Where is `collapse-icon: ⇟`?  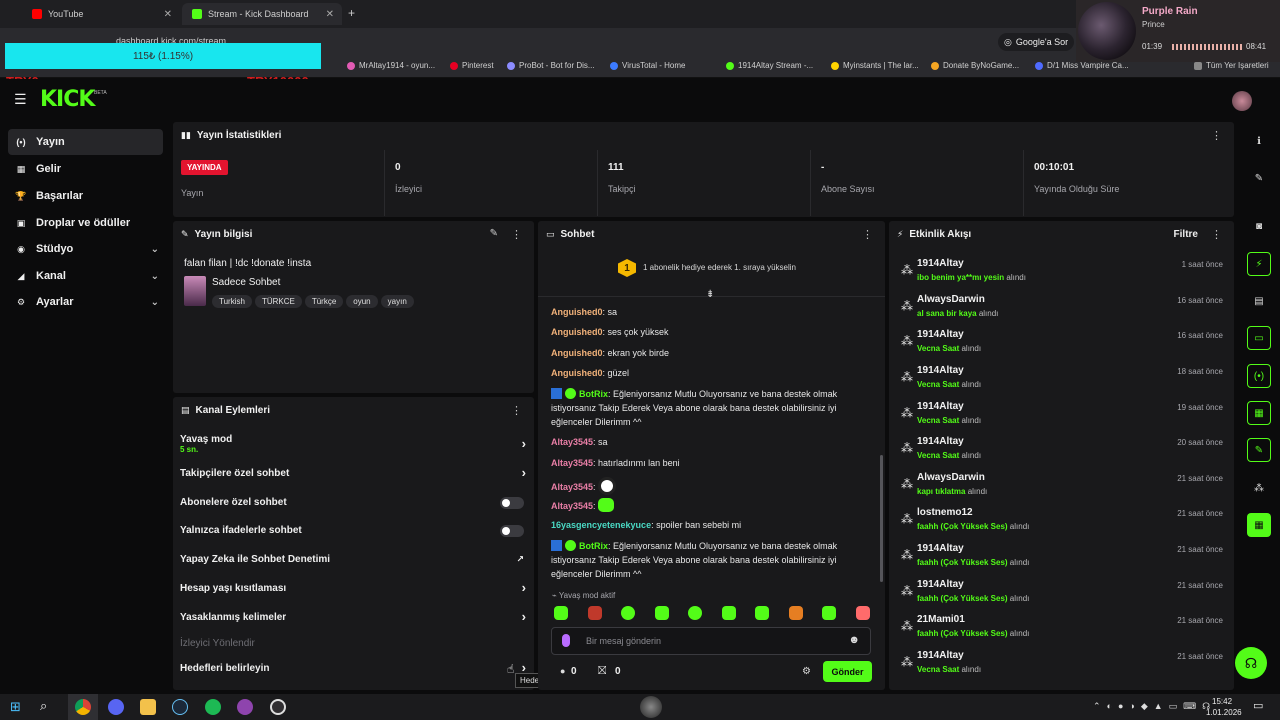 collapse-icon: ⇟ is located at coordinates (710, 294).